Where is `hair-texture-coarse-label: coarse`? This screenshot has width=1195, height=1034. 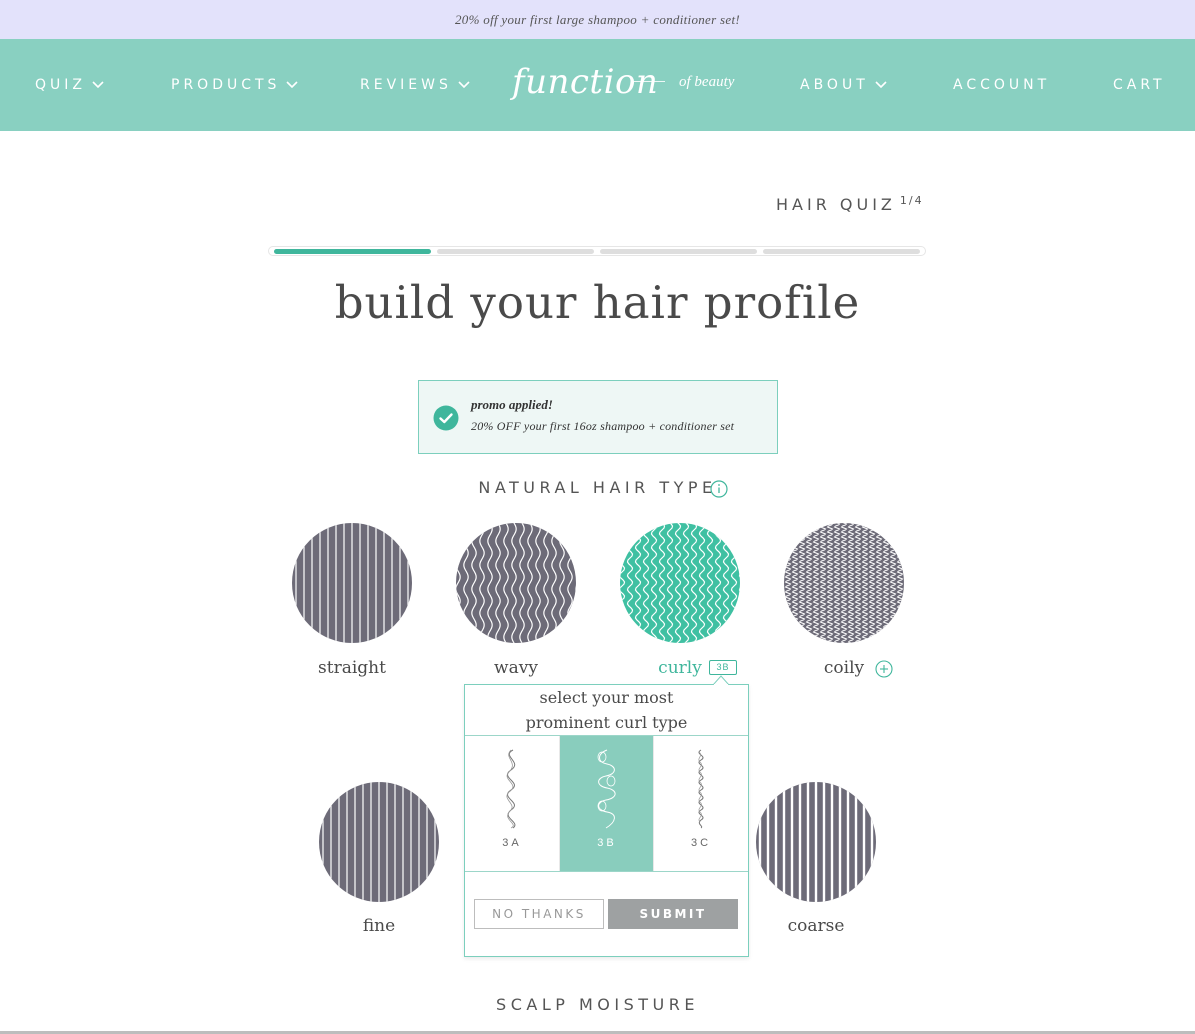 hair-texture-coarse-label: coarse is located at coordinates (816, 926).